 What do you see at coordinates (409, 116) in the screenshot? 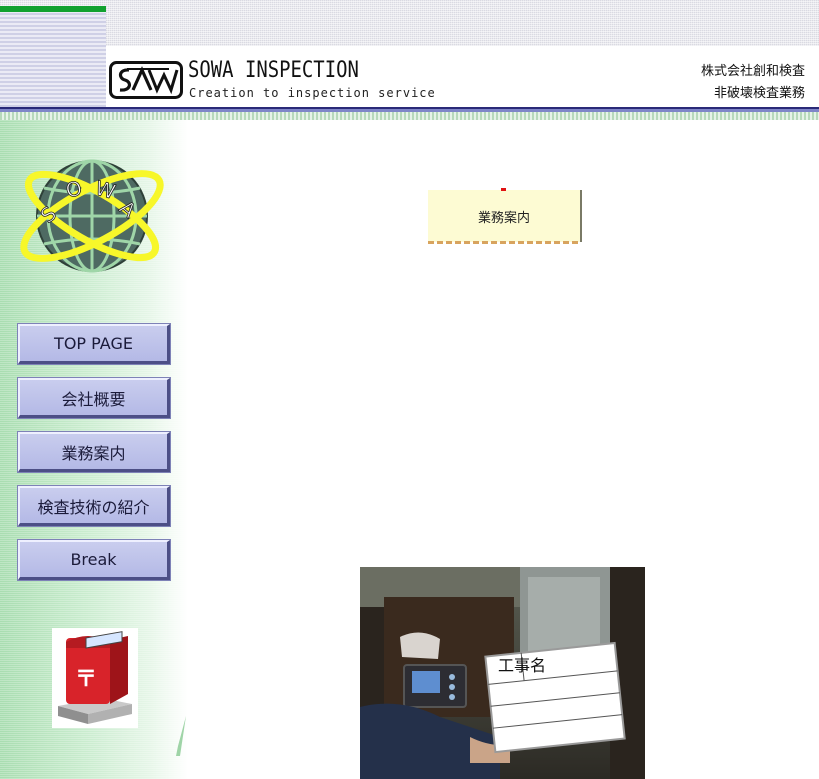
I see `header-band` at bounding box center [409, 116].